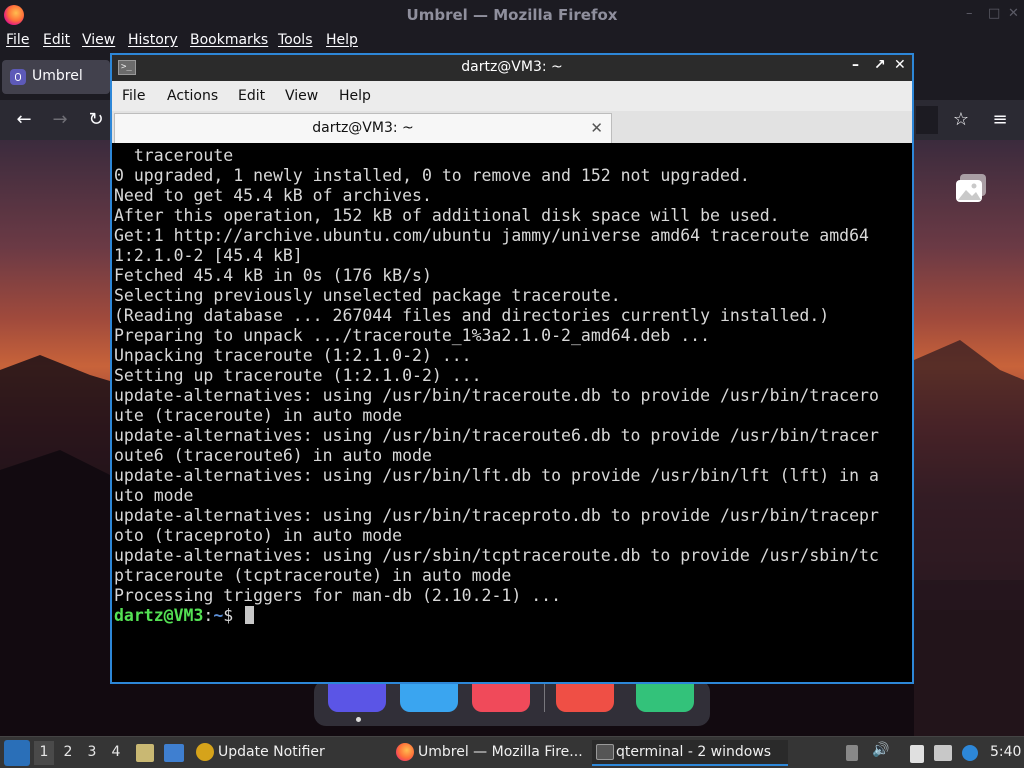  I want to click on dock-app-store-icon, so click(429, 696).